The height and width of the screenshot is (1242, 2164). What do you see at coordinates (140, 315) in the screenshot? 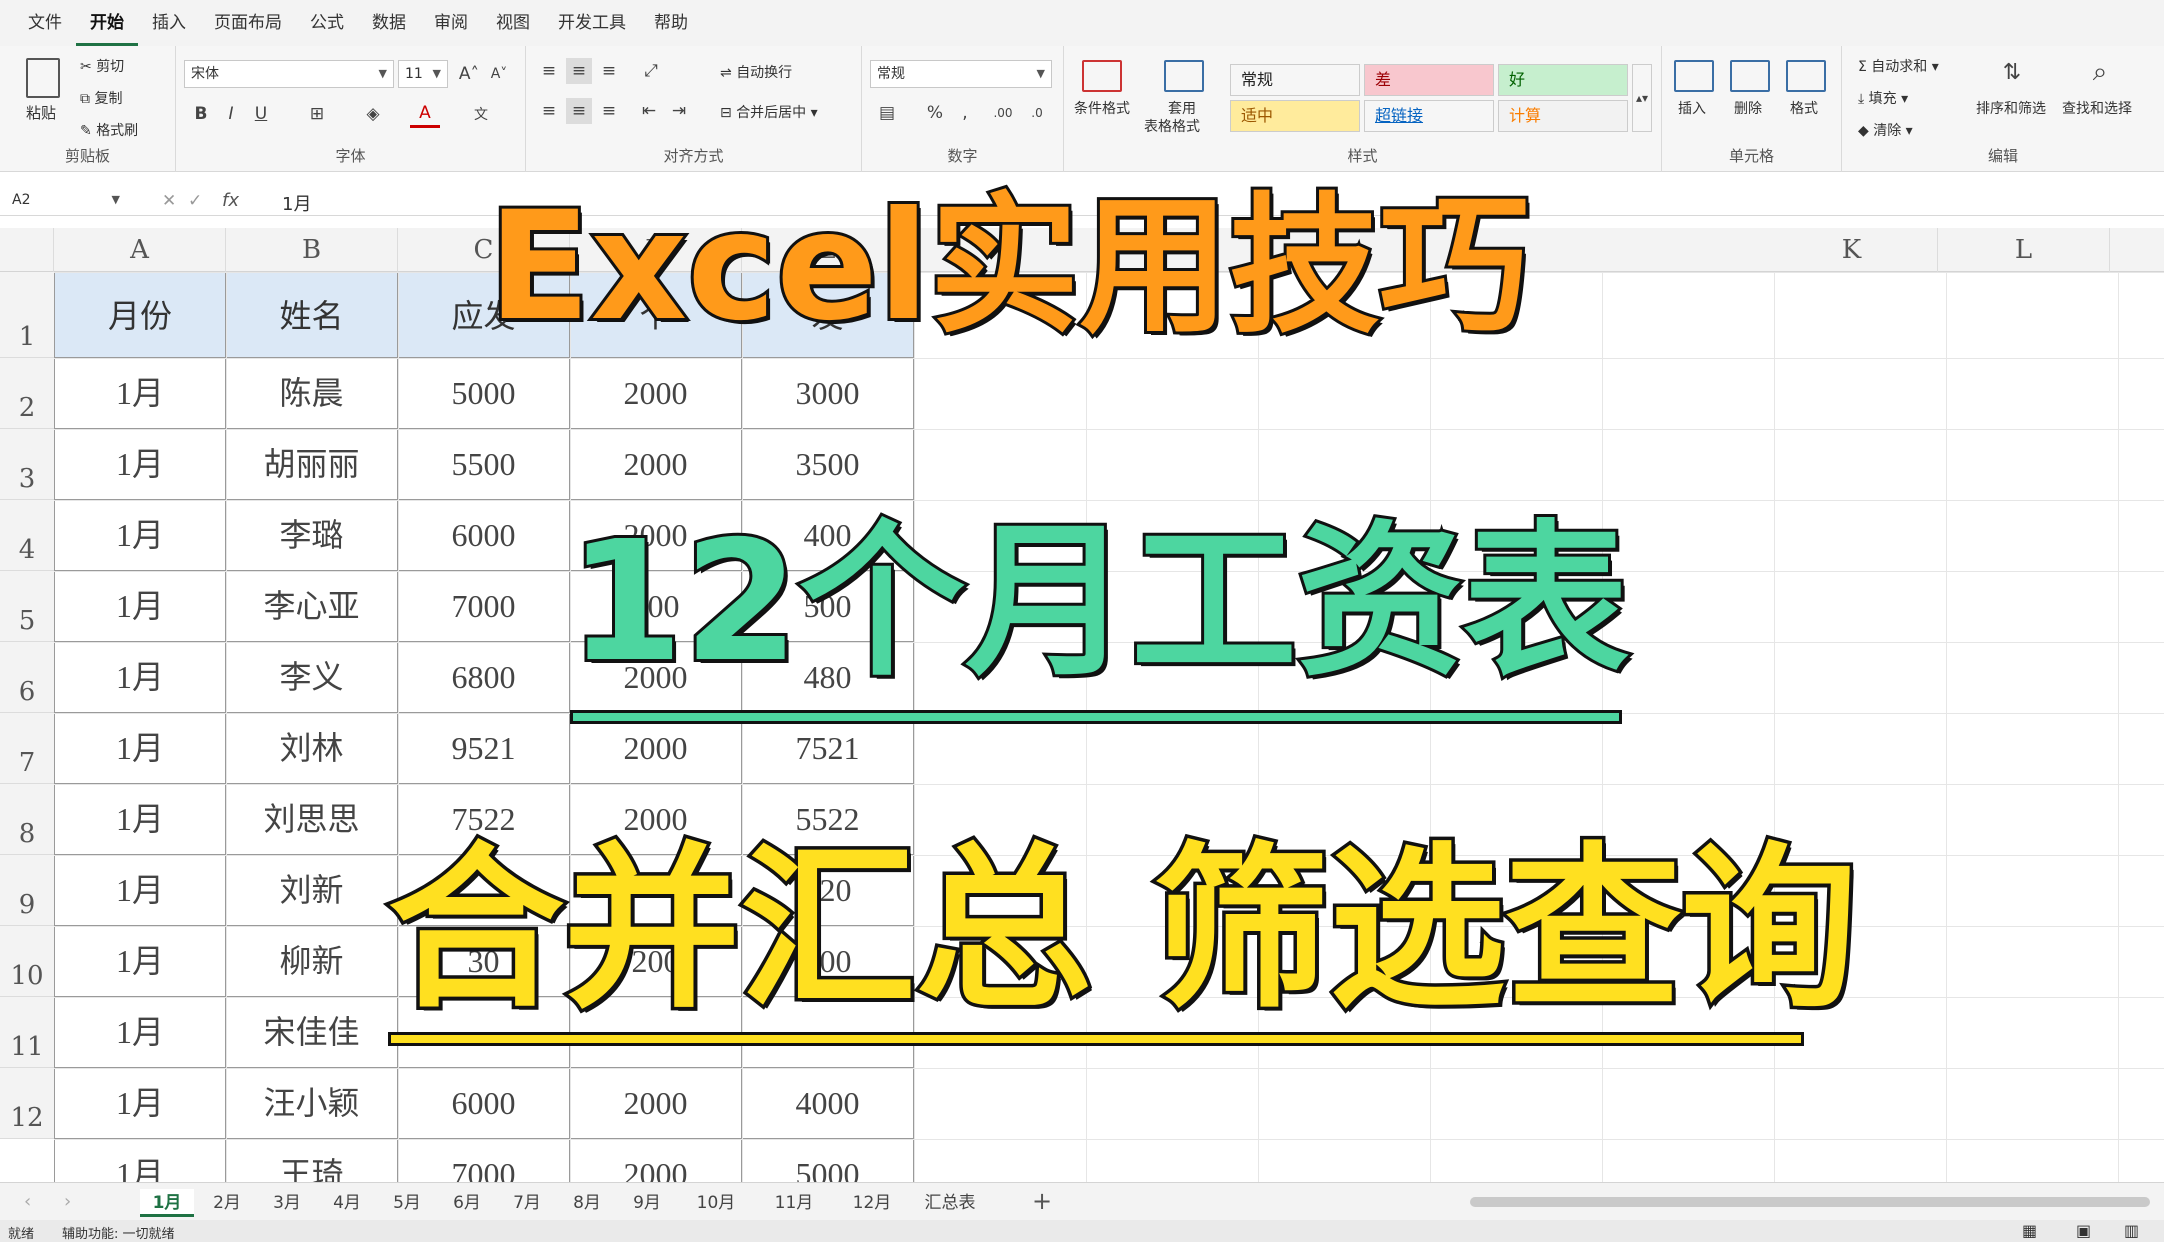
I see `table-header-cell: 月份` at bounding box center [140, 315].